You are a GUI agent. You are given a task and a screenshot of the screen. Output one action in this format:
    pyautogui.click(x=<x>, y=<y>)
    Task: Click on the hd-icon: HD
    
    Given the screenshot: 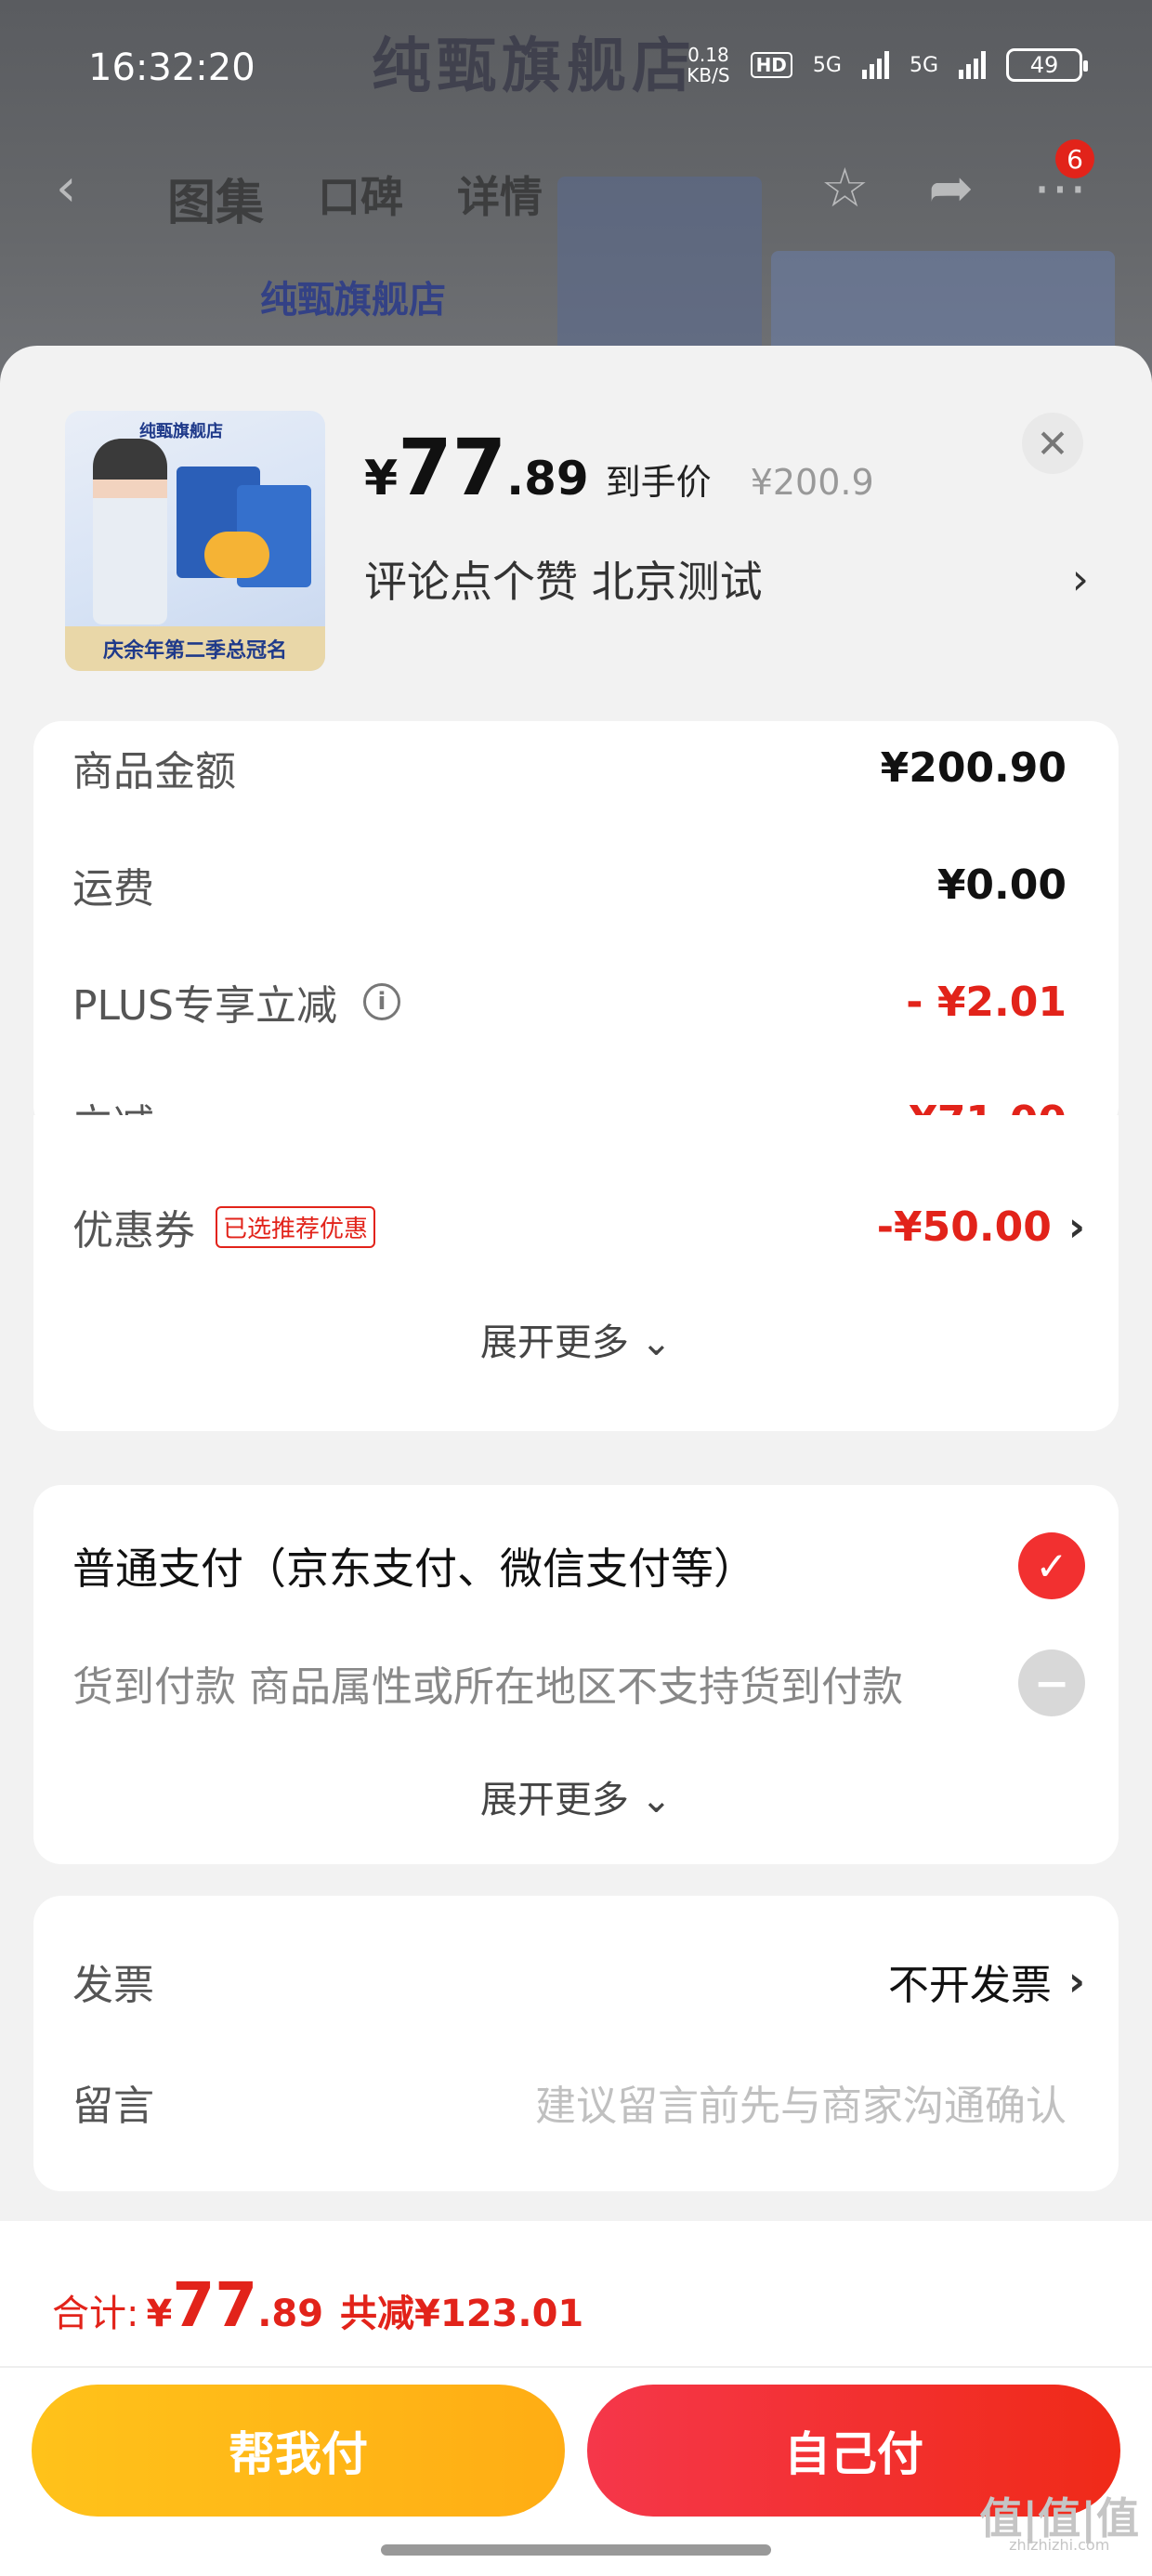 What is the action you would take?
    pyautogui.click(x=771, y=65)
    